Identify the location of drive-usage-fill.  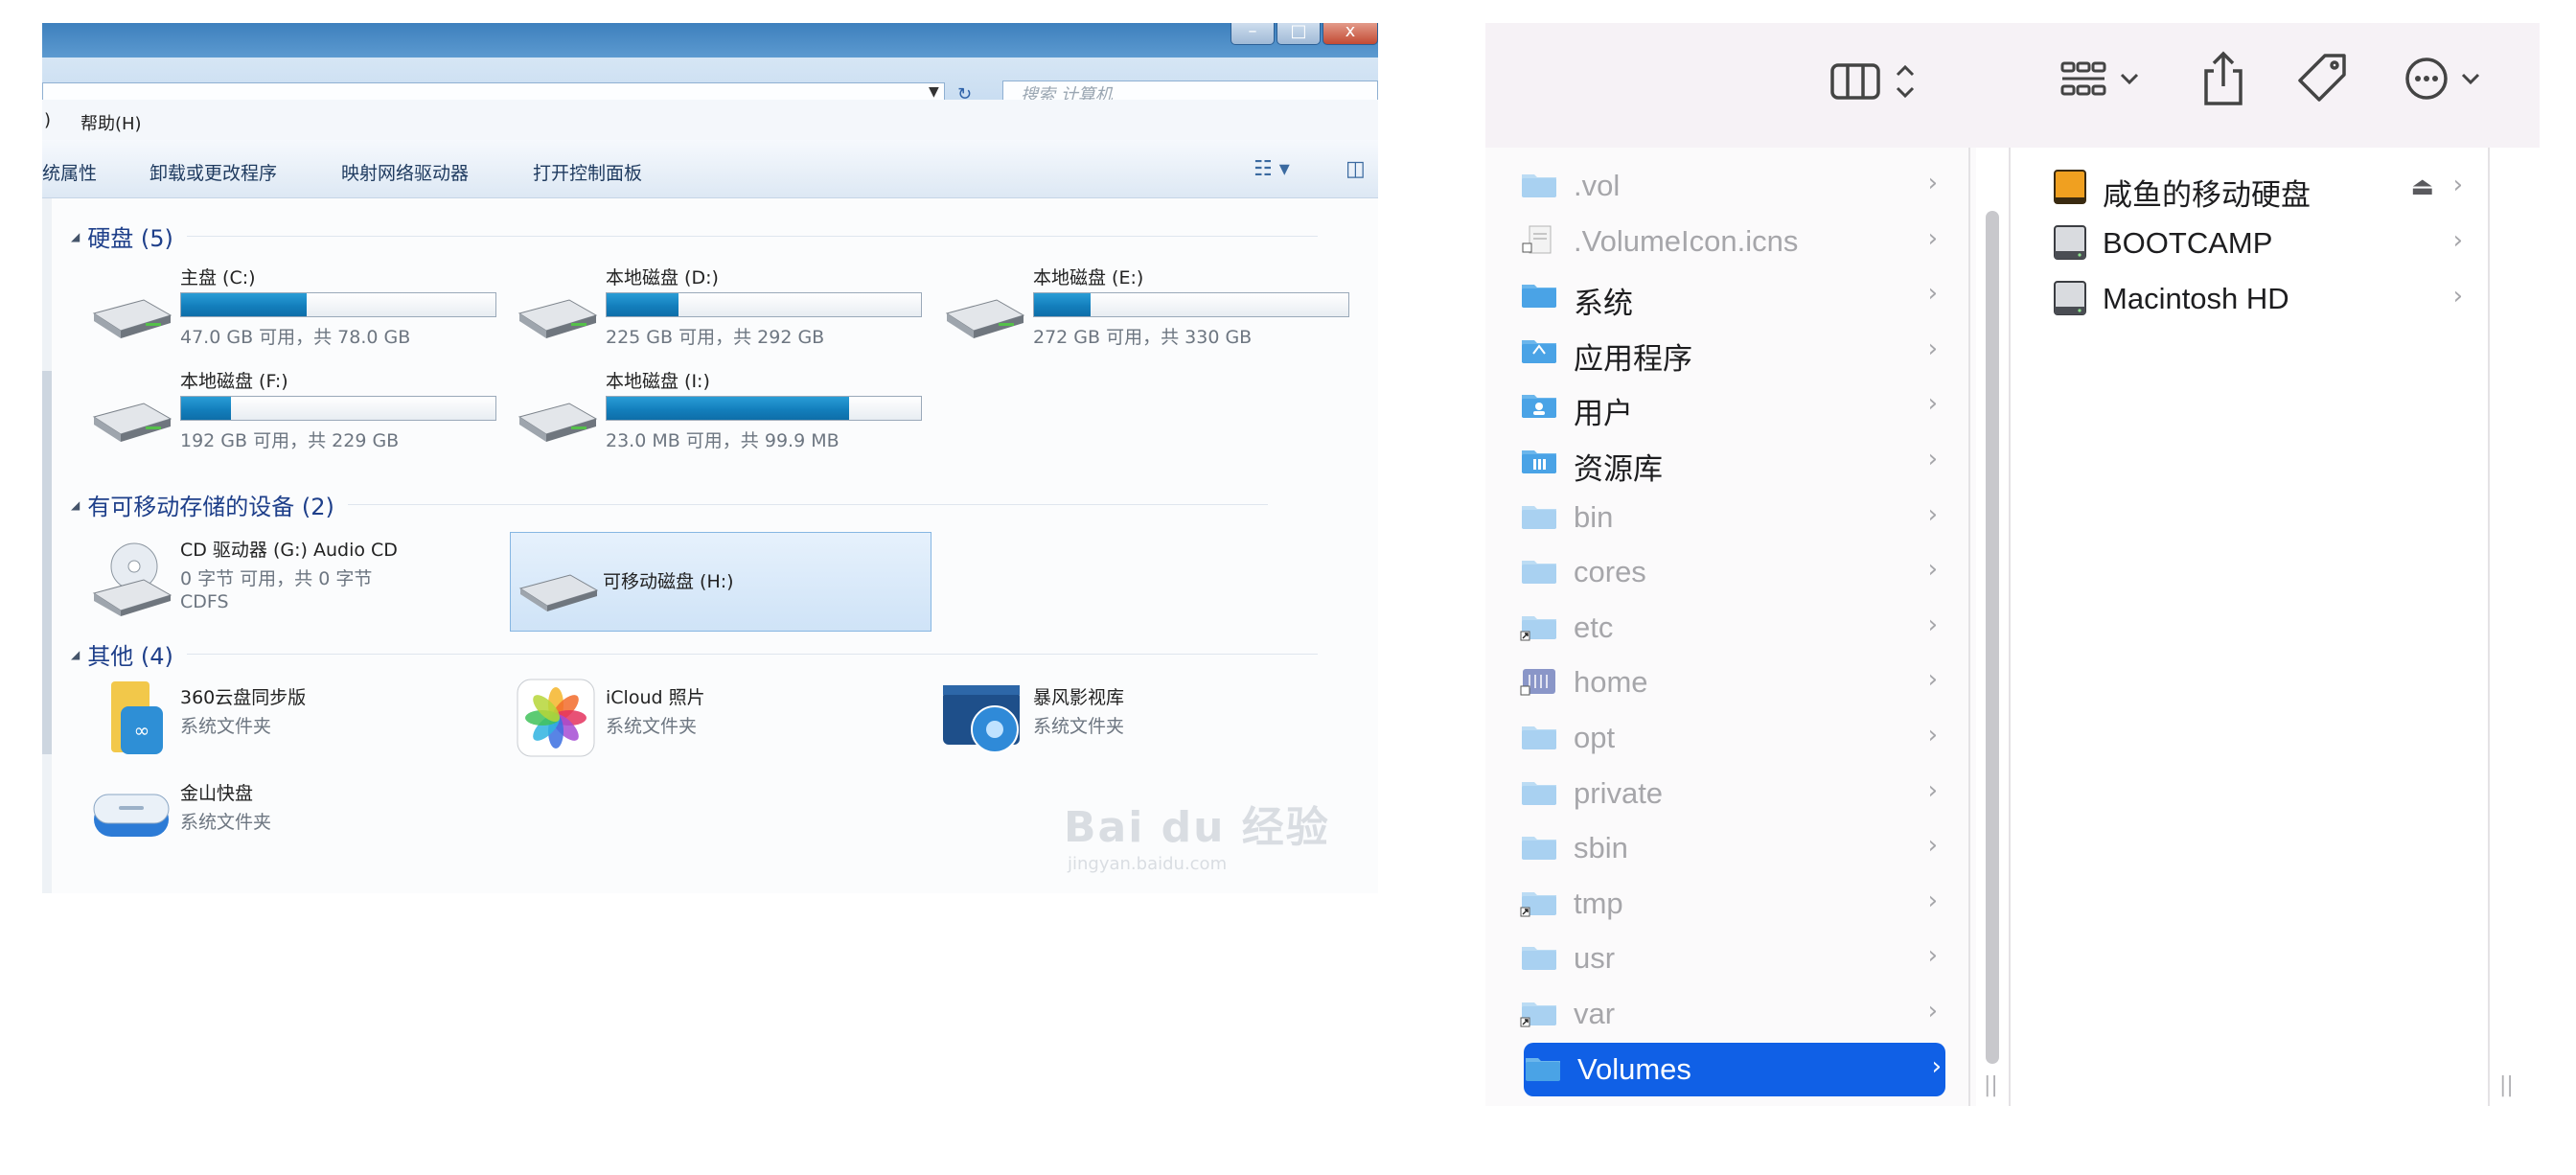
(1063, 304).